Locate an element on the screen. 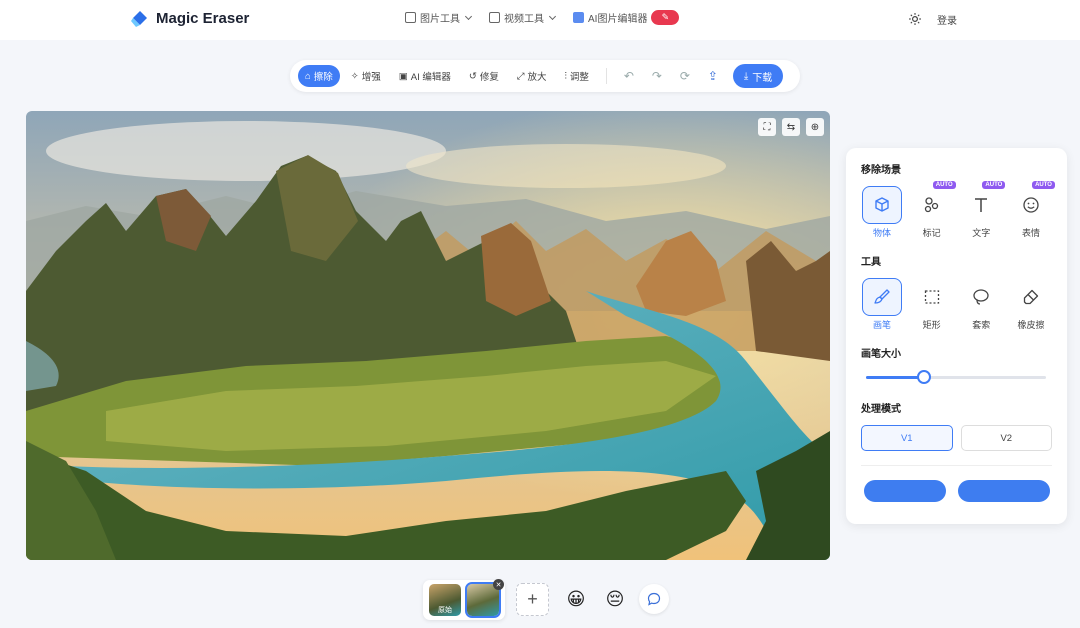  add-image-button: + is located at coordinates (532, 599).